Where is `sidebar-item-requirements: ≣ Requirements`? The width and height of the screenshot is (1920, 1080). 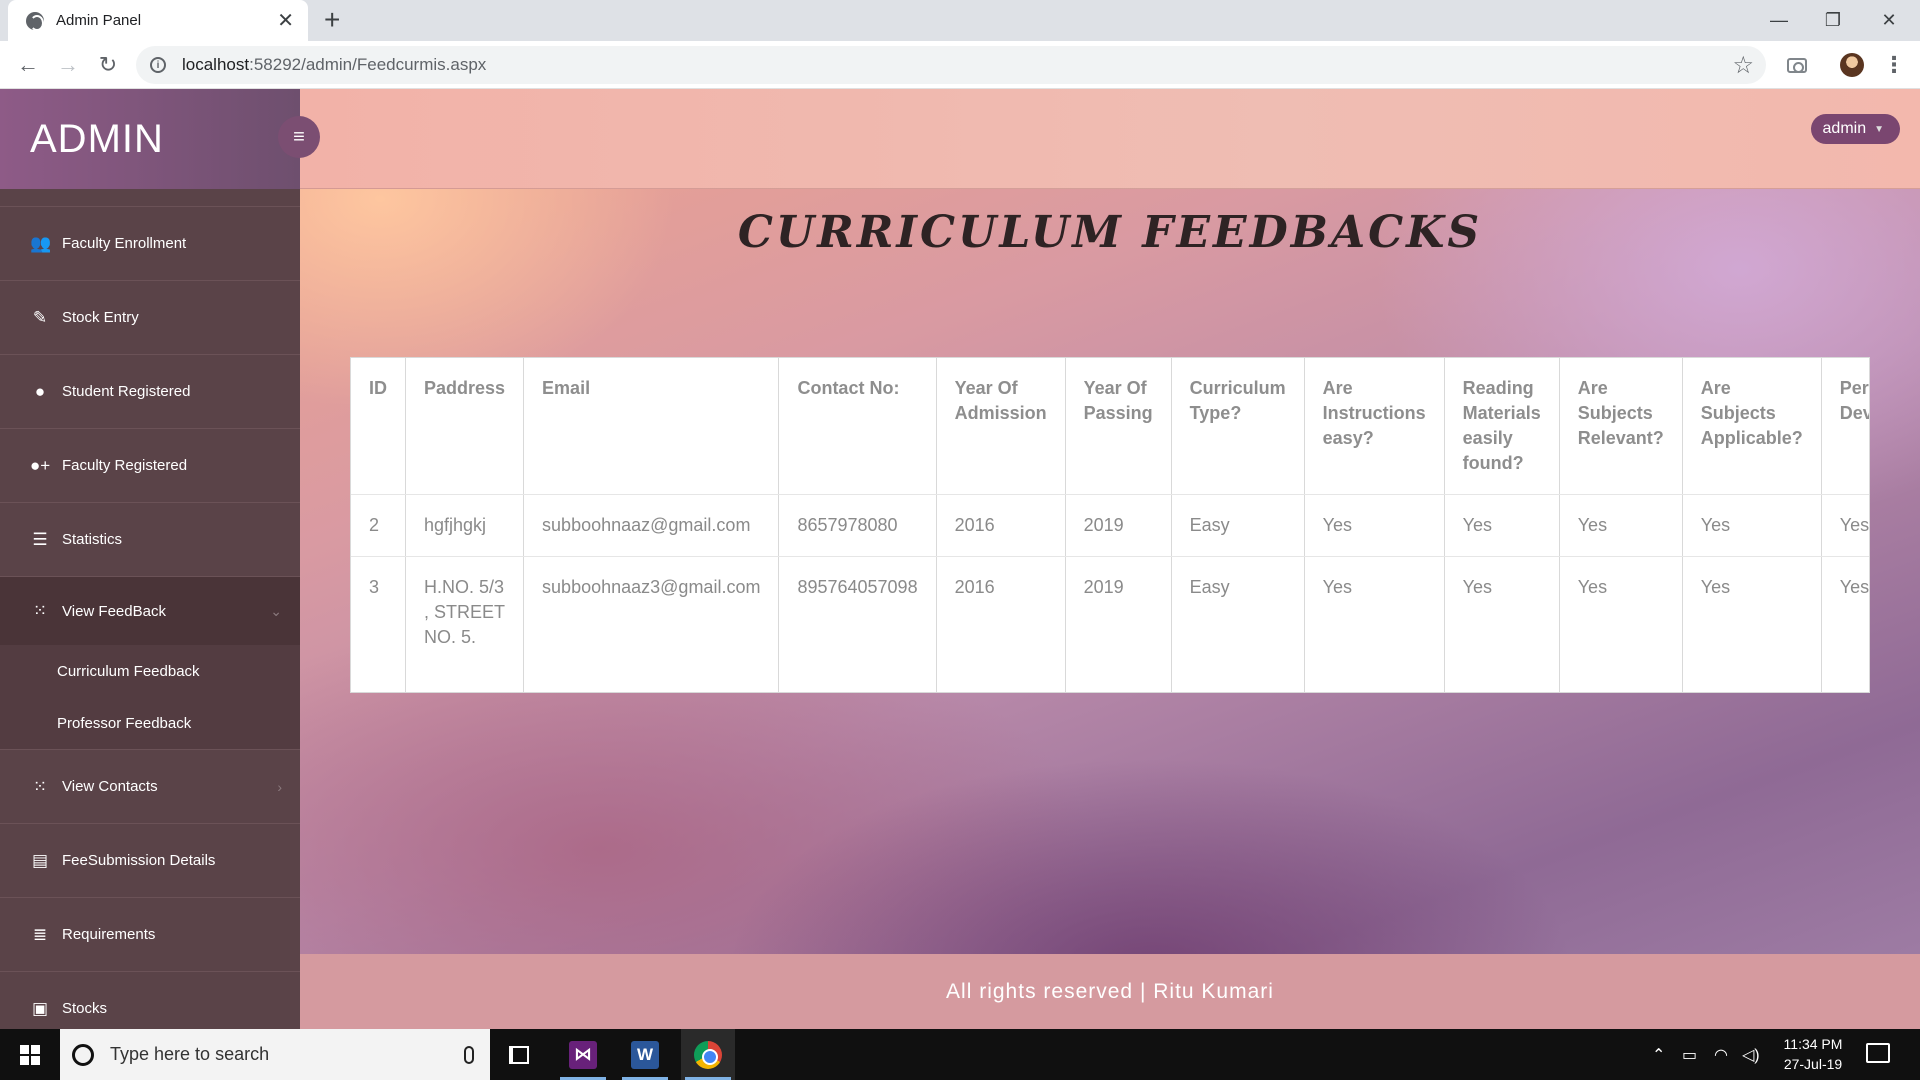 sidebar-item-requirements: ≣ Requirements is located at coordinates (150, 935).